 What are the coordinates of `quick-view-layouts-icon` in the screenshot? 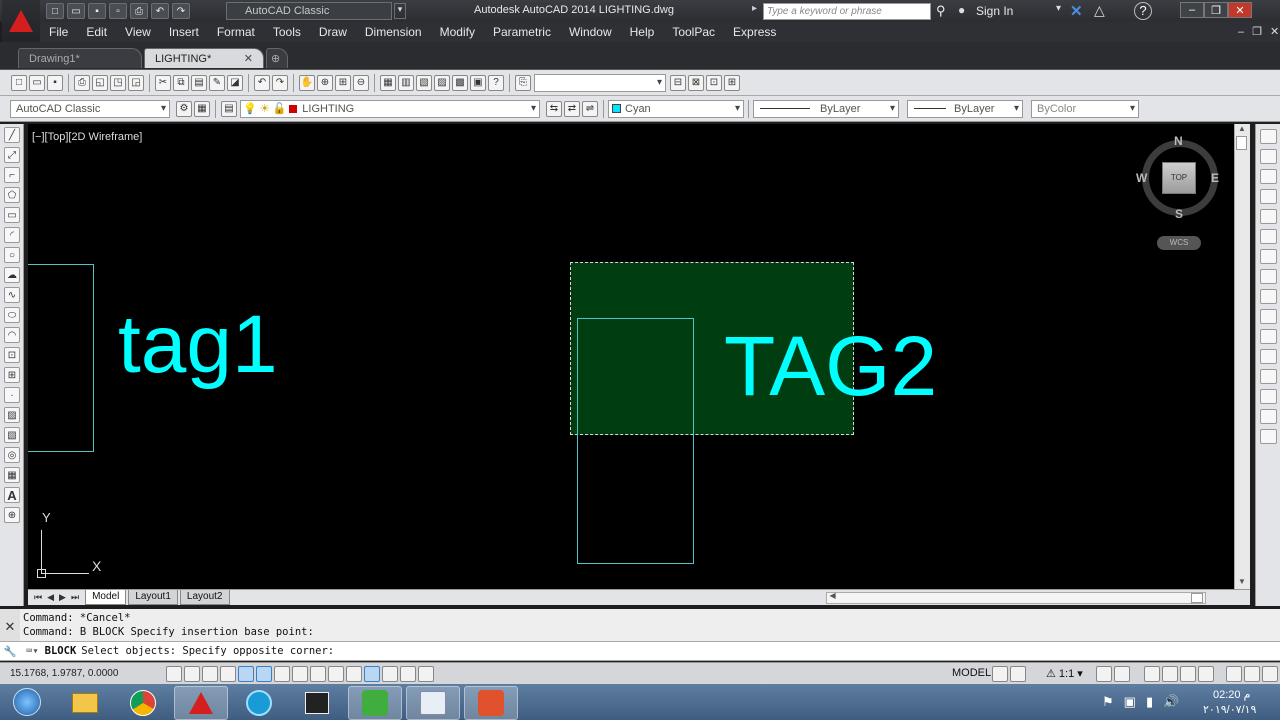 It's located at (1000, 674).